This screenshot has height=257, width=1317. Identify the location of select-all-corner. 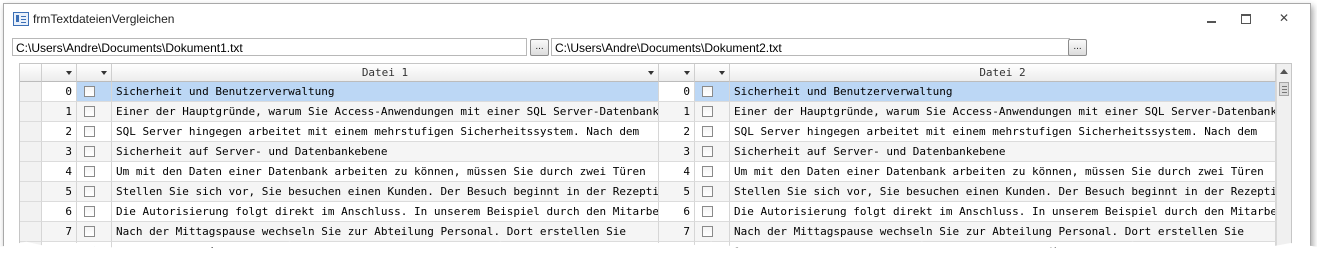
(31, 73).